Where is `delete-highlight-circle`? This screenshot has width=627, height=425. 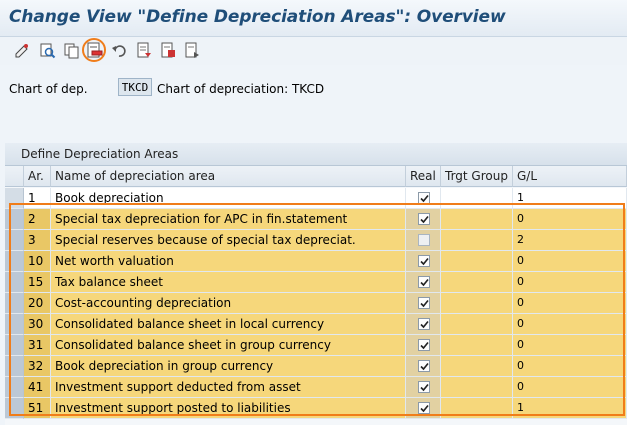 delete-highlight-circle is located at coordinates (94, 50).